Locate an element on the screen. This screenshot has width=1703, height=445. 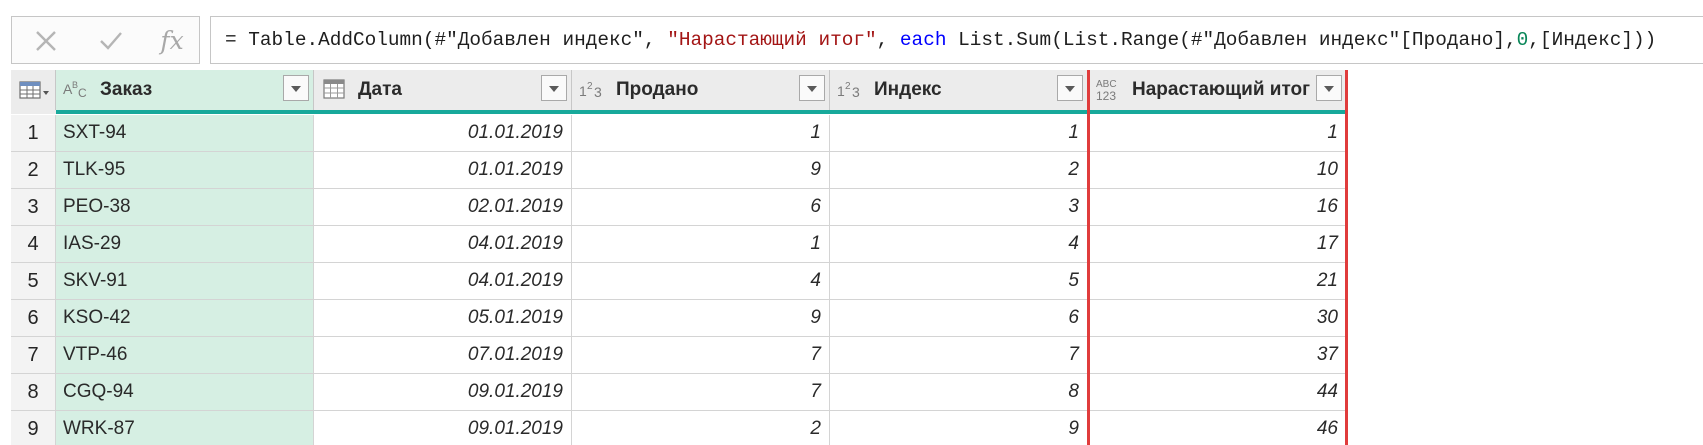
cell-running-total: 21 is located at coordinates (1217, 281).